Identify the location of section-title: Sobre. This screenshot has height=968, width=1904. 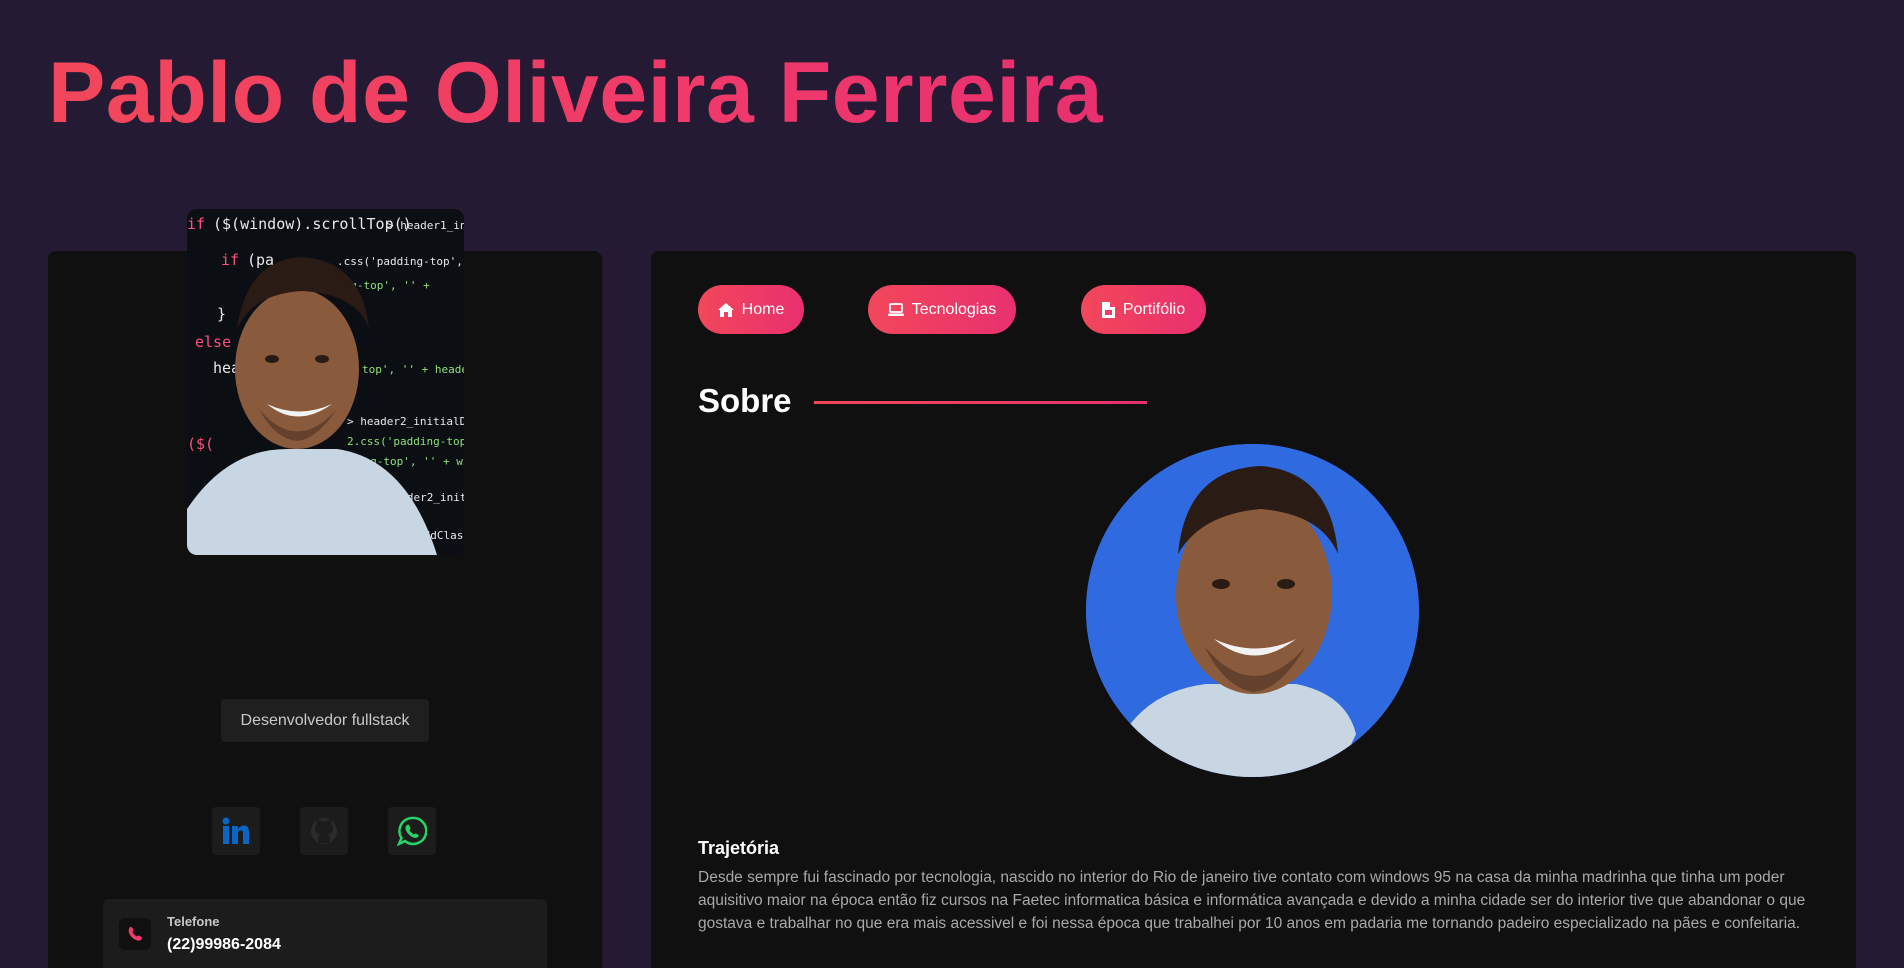
(745, 400).